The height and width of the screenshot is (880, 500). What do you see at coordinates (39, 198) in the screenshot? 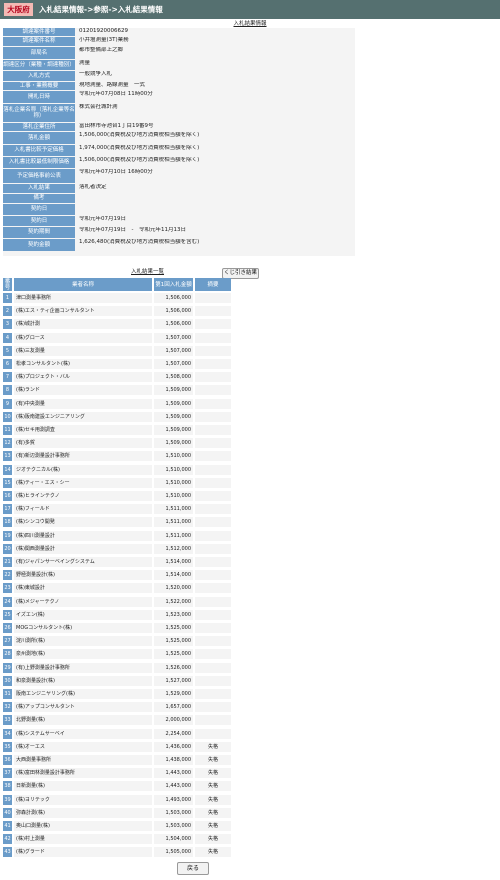
I see `info-label: 備考` at bounding box center [39, 198].